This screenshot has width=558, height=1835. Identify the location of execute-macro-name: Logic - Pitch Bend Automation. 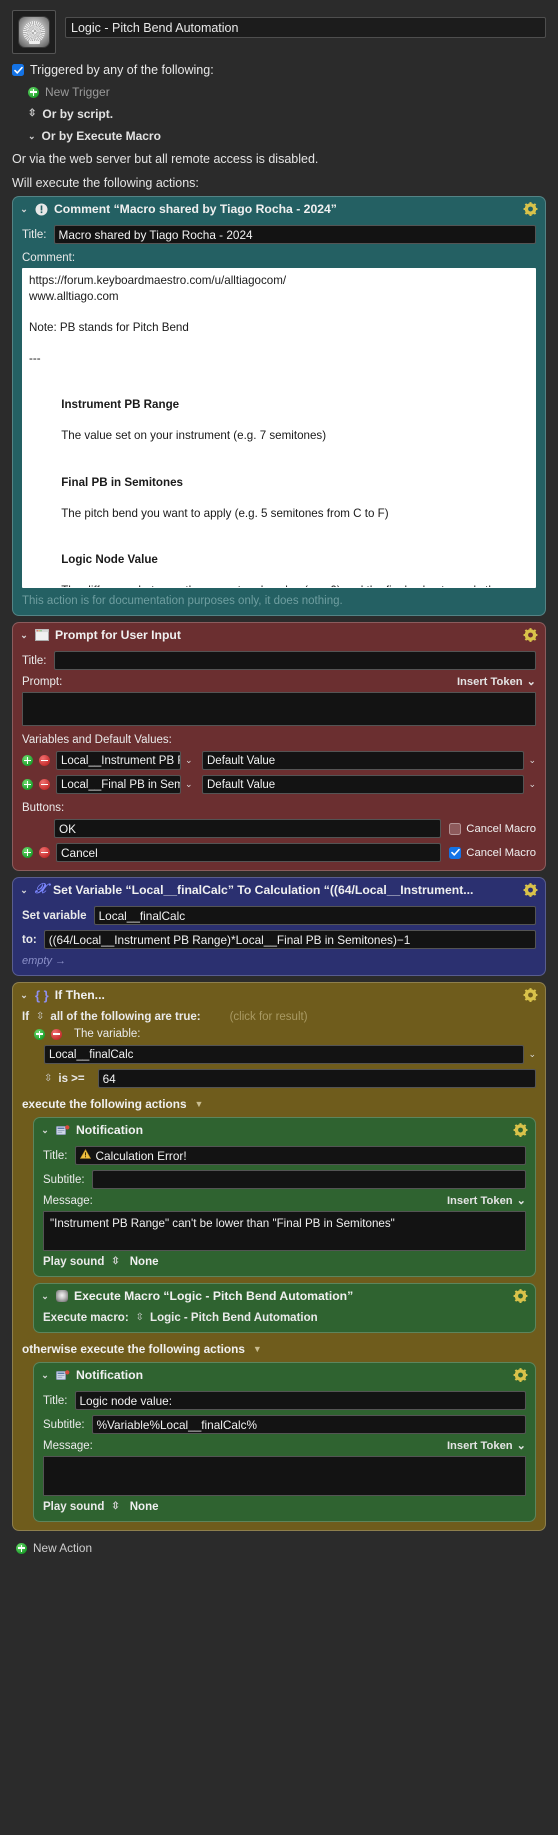
(234, 1318).